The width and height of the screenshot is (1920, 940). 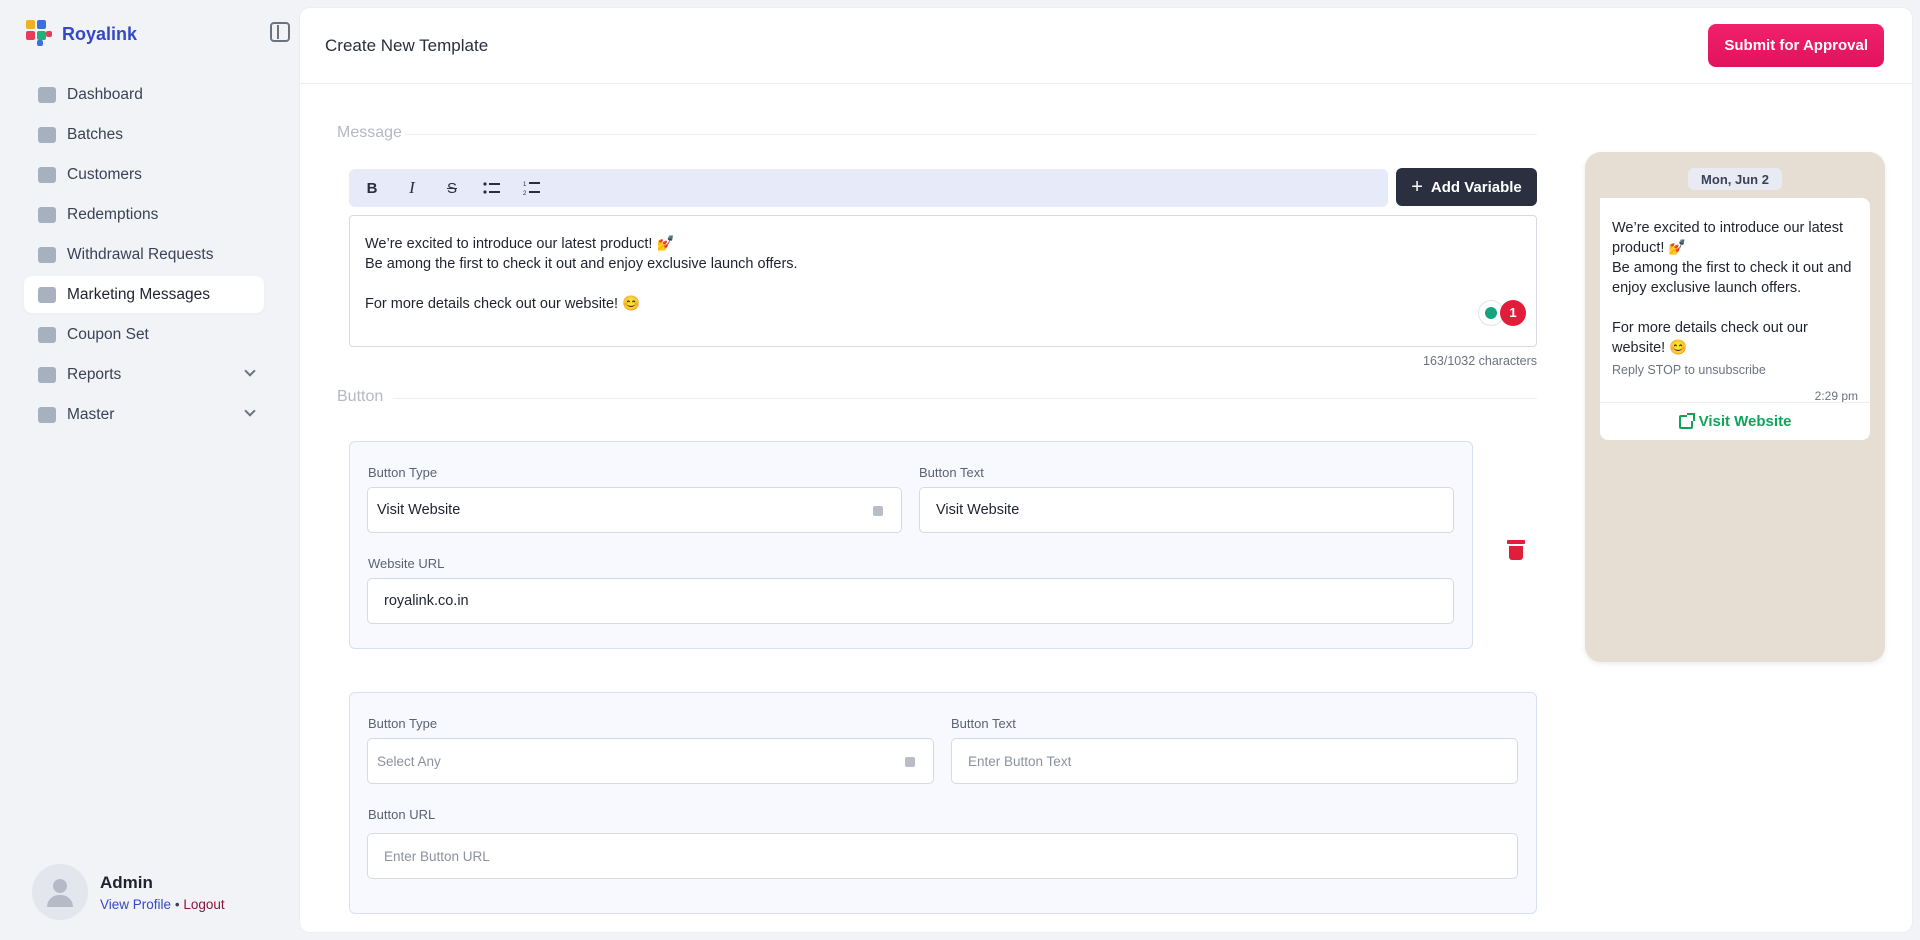 I want to click on logout-link: Logout, so click(x=203, y=904).